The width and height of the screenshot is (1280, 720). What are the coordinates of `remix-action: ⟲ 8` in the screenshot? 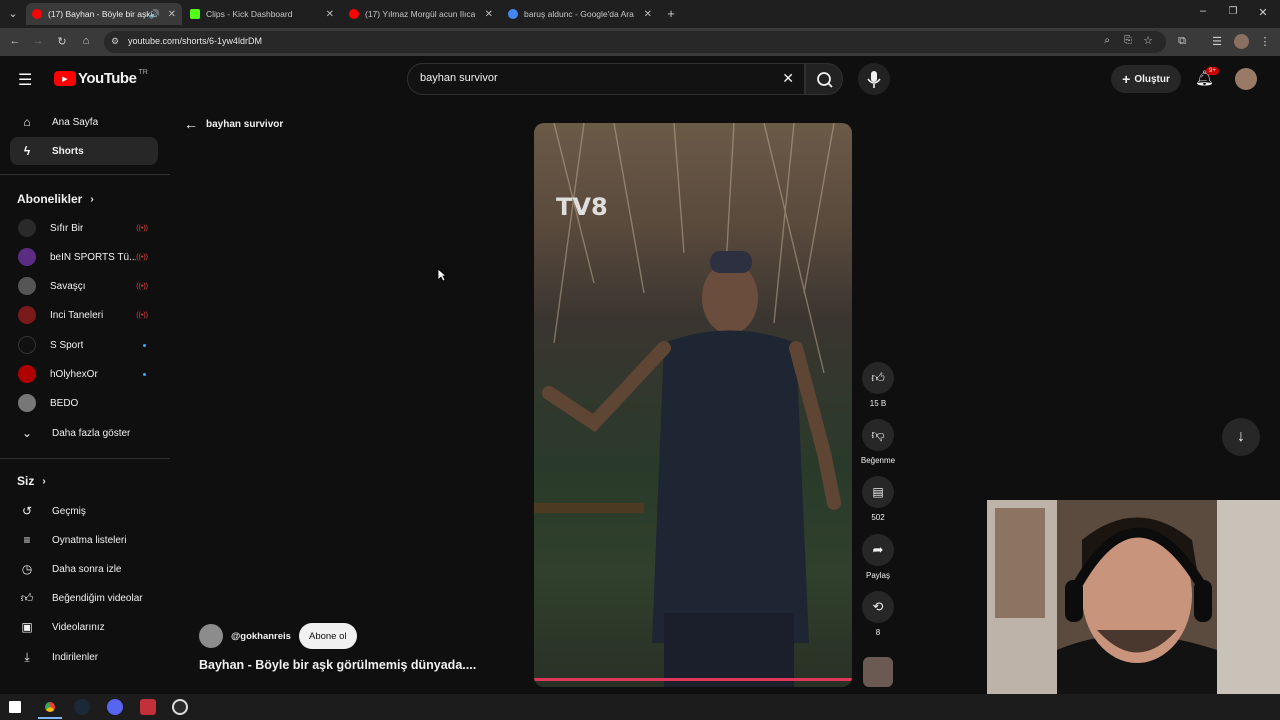 It's located at (878, 614).